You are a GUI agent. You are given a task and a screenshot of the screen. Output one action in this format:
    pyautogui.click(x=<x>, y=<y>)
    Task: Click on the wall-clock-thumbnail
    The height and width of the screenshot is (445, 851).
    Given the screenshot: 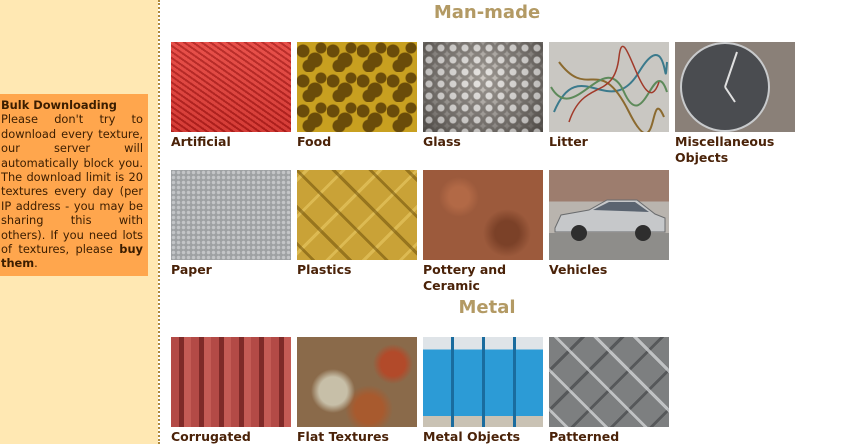 What is the action you would take?
    pyautogui.click(x=735, y=87)
    